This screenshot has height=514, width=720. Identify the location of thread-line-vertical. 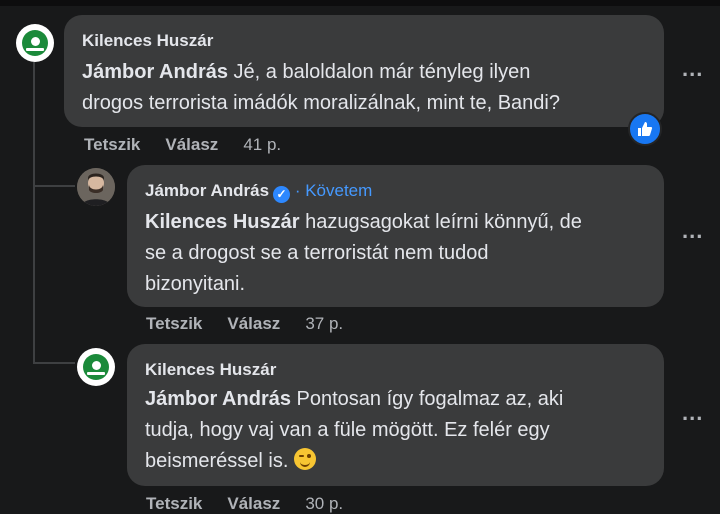
(34, 212).